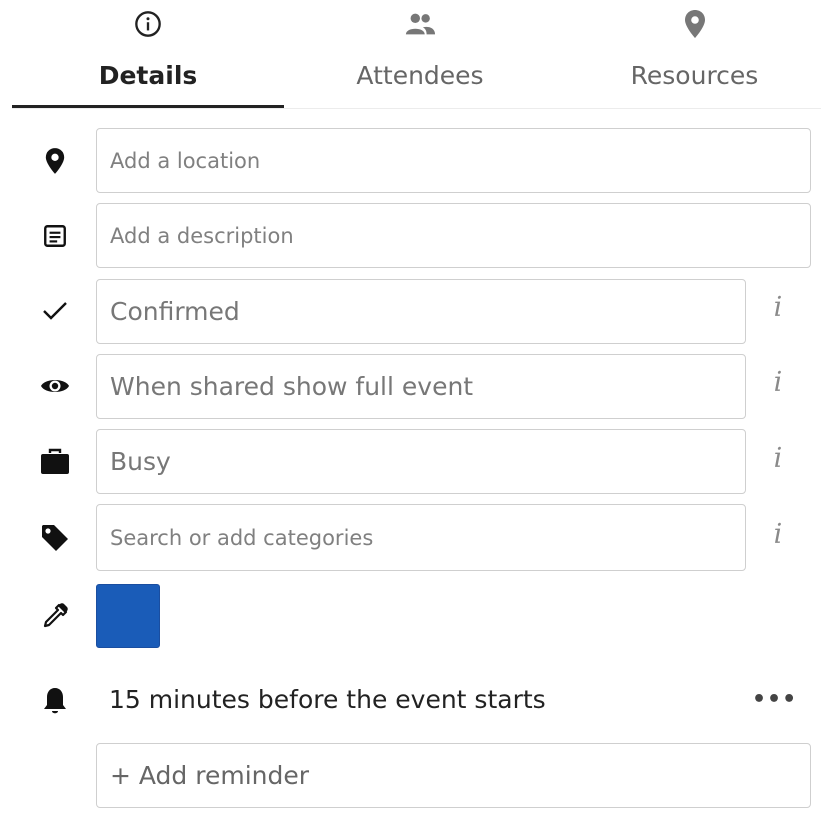 The height and width of the screenshot is (826, 821). What do you see at coordinates (140, 461) in the screenshot?
I see `availability-value: Busy` at bounding box center [140, 461].